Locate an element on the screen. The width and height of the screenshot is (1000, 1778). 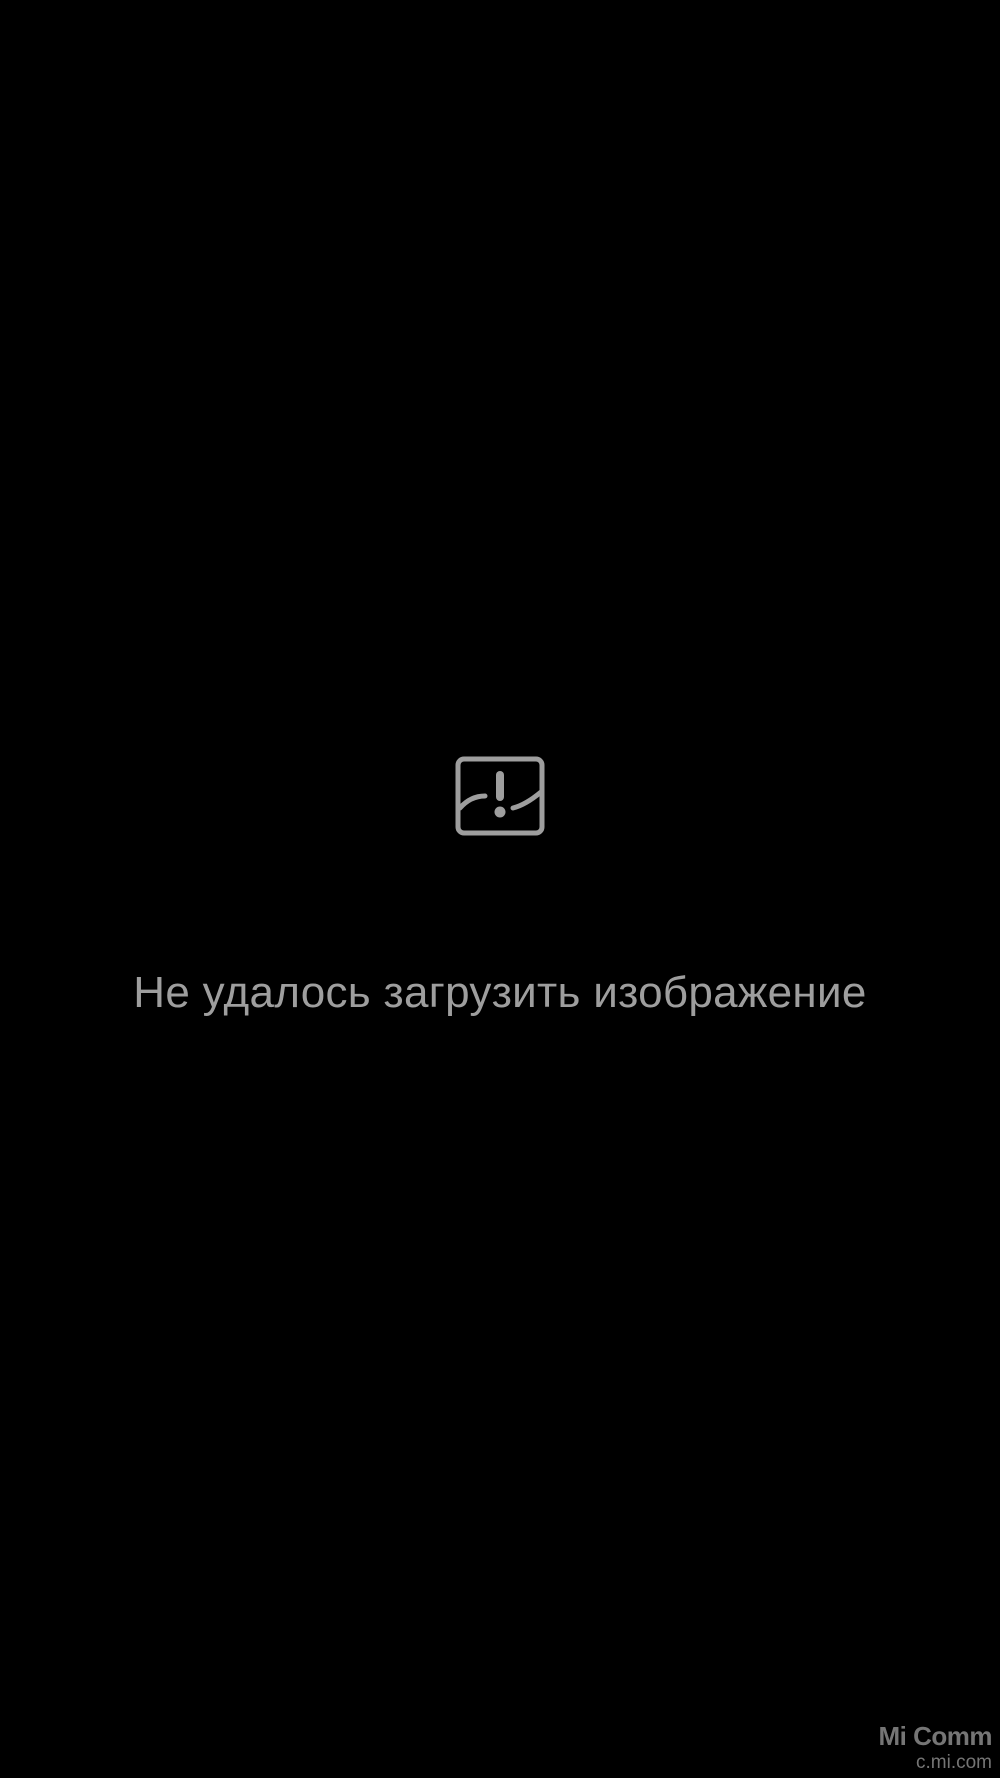
watermark-site: c.mi.com is located at coordinates (954, 1762).